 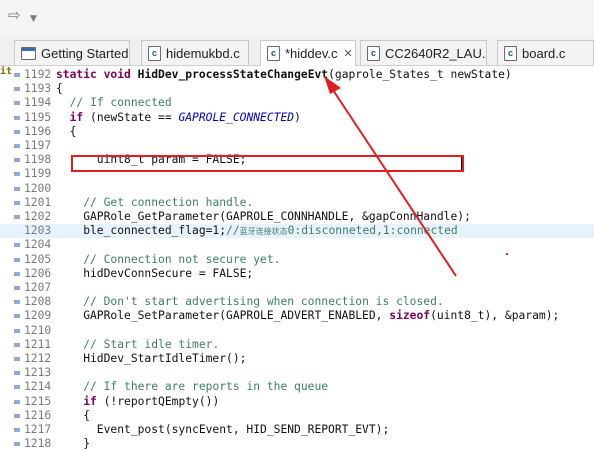 I want to click on line-number: 1209, so click(x=38, y=316).